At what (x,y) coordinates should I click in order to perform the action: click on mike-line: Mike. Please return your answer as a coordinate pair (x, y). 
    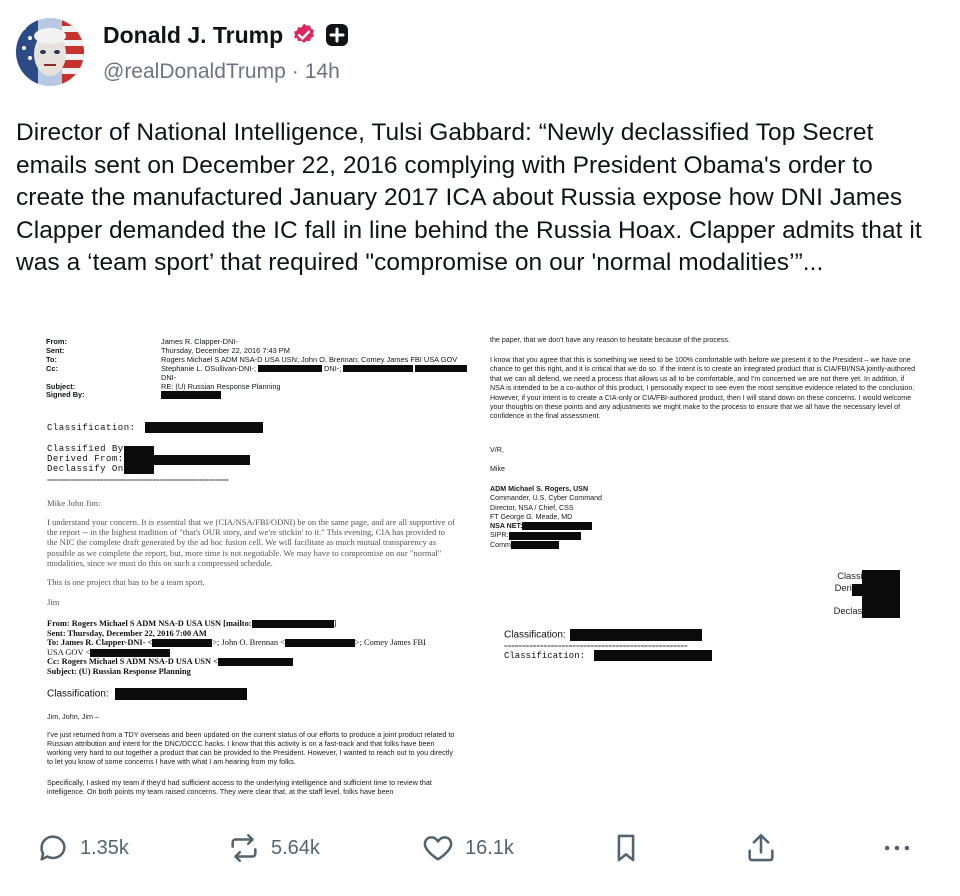
    Looking at the image, I should click on (497, 469).